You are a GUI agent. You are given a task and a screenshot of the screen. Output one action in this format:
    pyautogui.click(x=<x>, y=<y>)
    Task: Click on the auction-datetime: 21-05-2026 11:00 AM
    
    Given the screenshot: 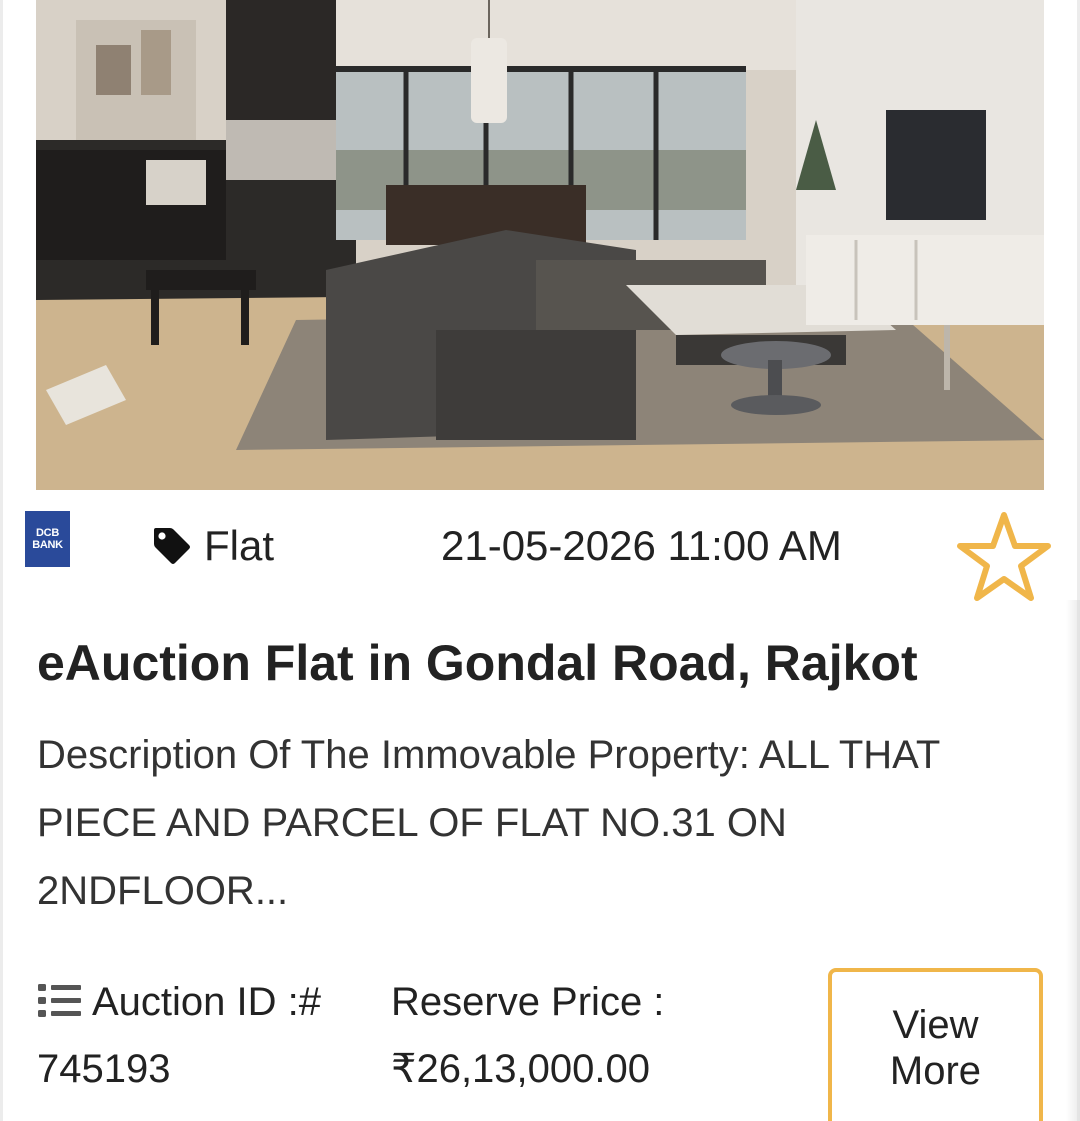 What is the action you would take?
    pyautogui.click(x=641, y=545)
    